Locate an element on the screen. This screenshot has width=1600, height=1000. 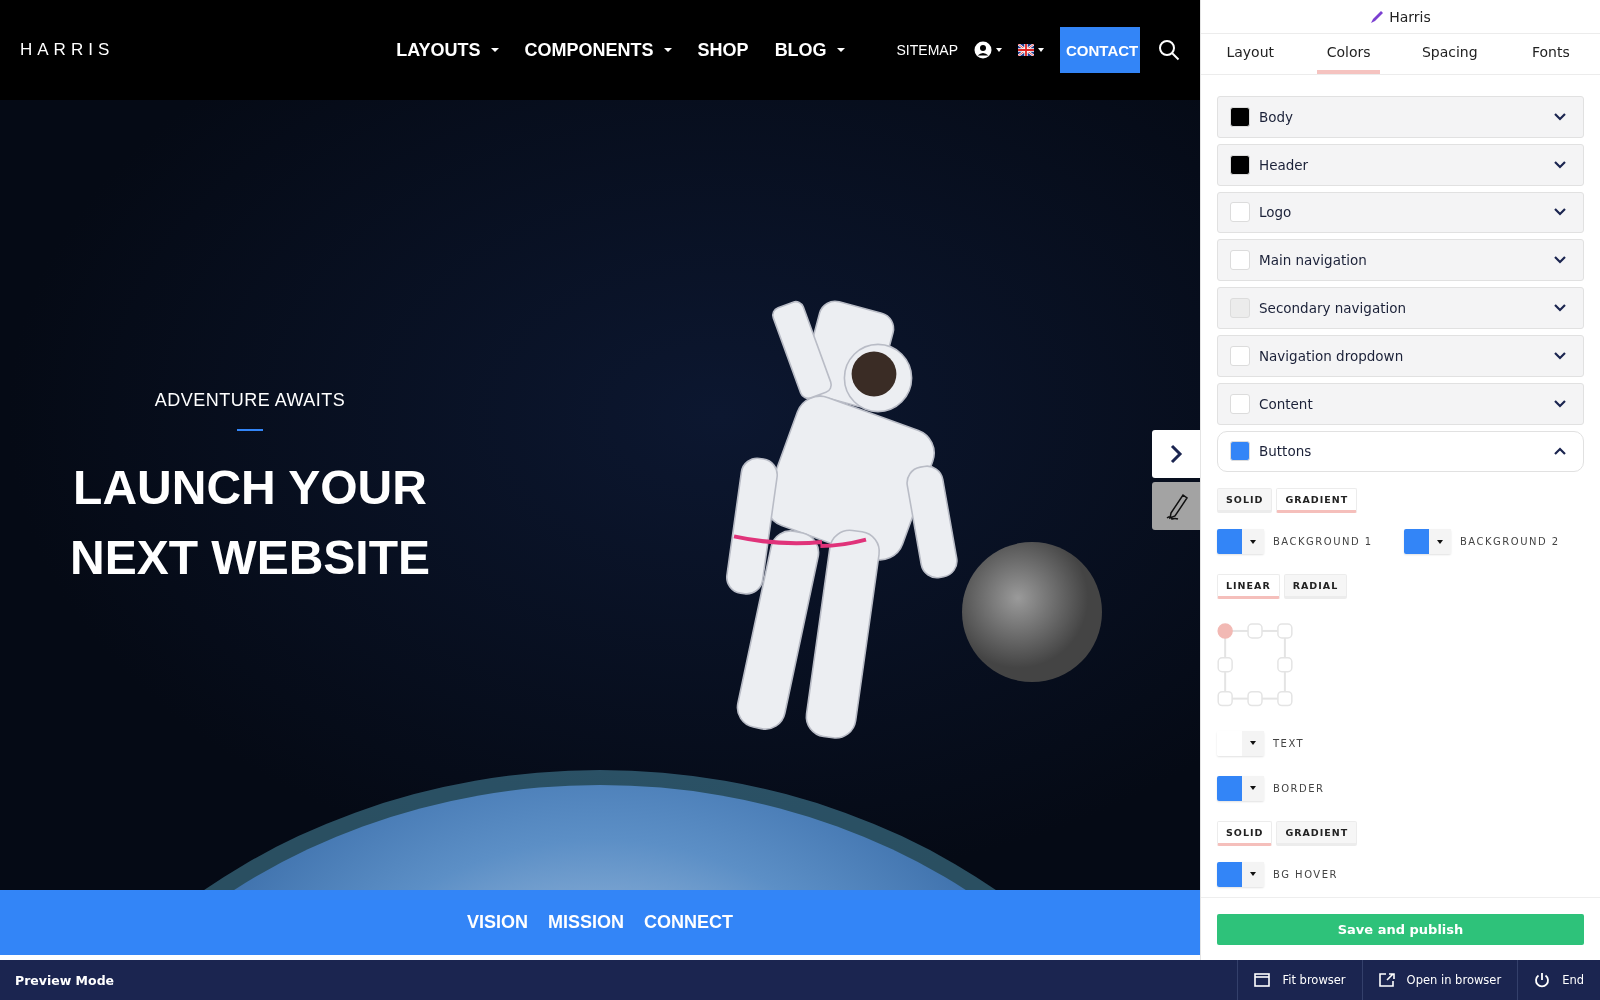
accent-line is located at coordinates (250, 430).